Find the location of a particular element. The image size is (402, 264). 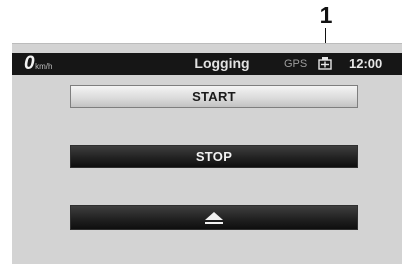

eject-icon is located at coordinates (214, 215).